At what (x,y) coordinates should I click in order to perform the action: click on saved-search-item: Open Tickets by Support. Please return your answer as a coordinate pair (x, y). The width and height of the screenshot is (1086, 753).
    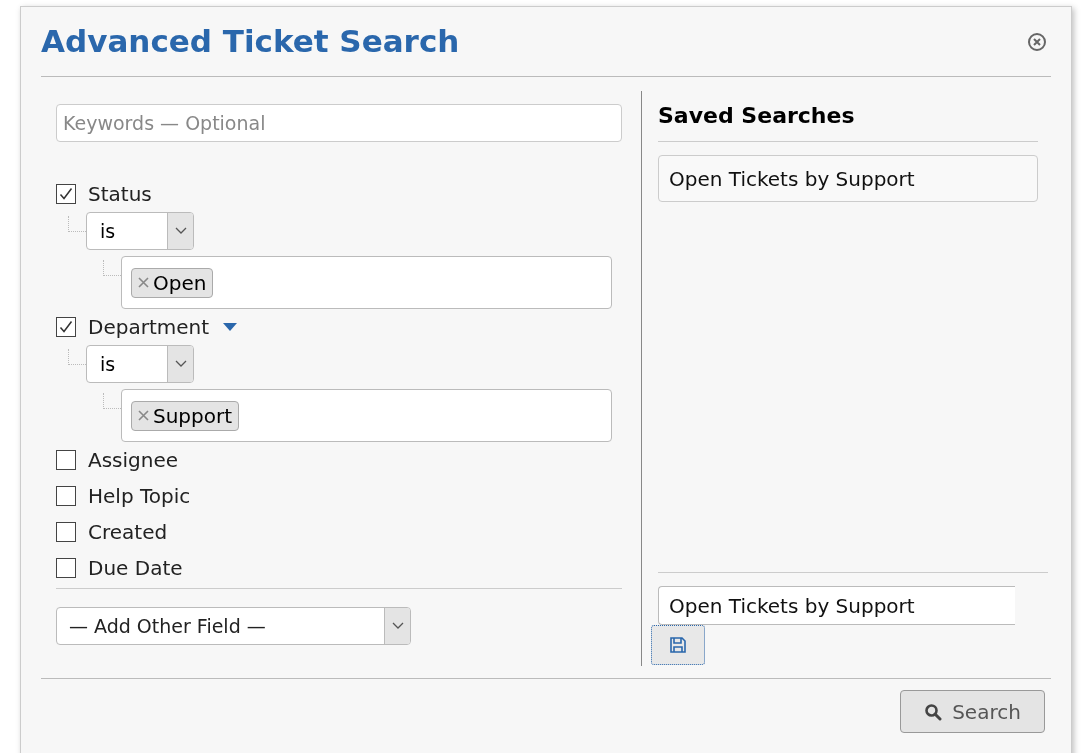
    Looking at the image, I should click on (848, 178).